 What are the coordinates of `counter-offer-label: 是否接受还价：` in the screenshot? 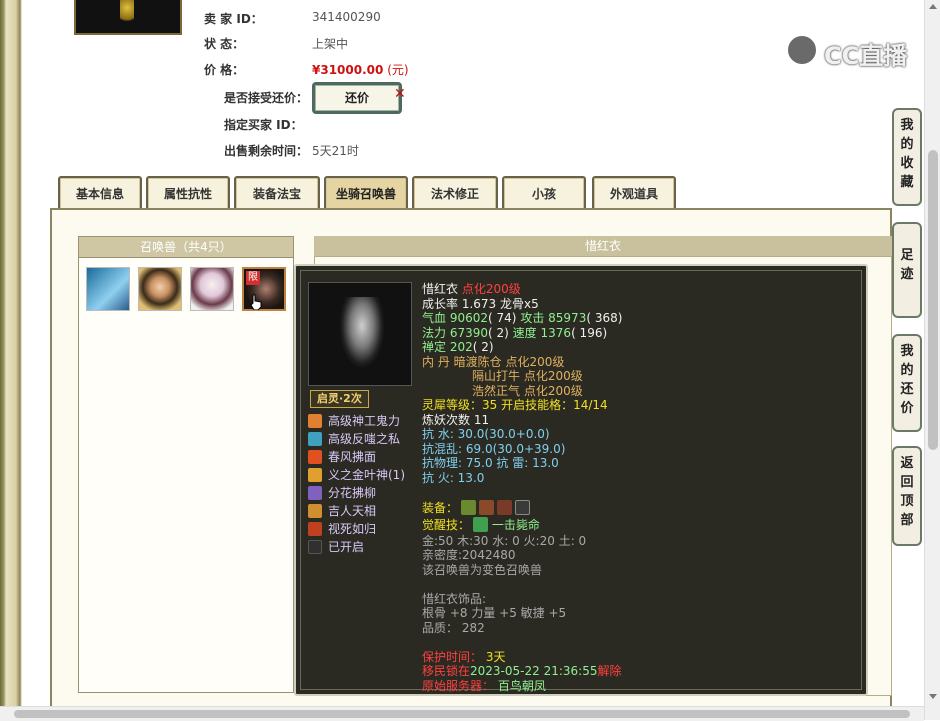 It's located at (266, 98).